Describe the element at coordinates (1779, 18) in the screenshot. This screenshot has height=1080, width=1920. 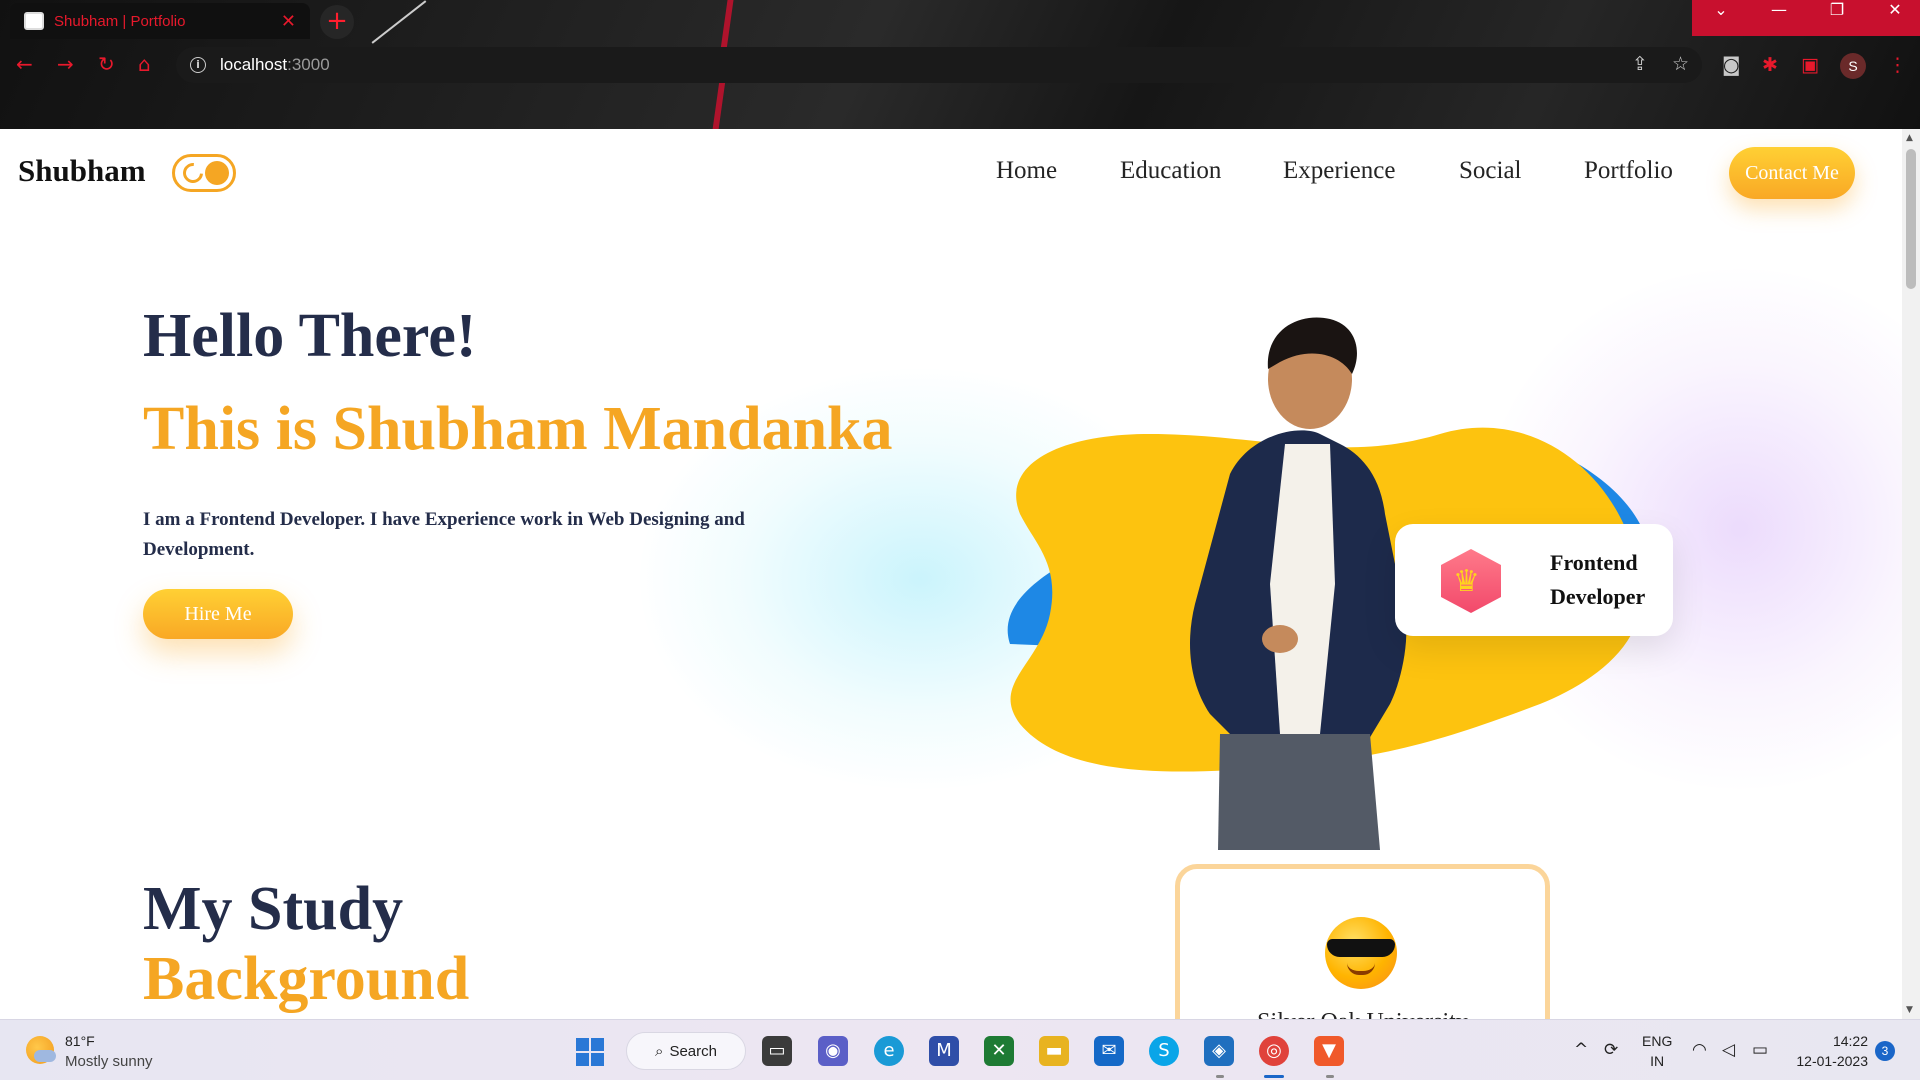
I see `minimize-button: —` at that location.